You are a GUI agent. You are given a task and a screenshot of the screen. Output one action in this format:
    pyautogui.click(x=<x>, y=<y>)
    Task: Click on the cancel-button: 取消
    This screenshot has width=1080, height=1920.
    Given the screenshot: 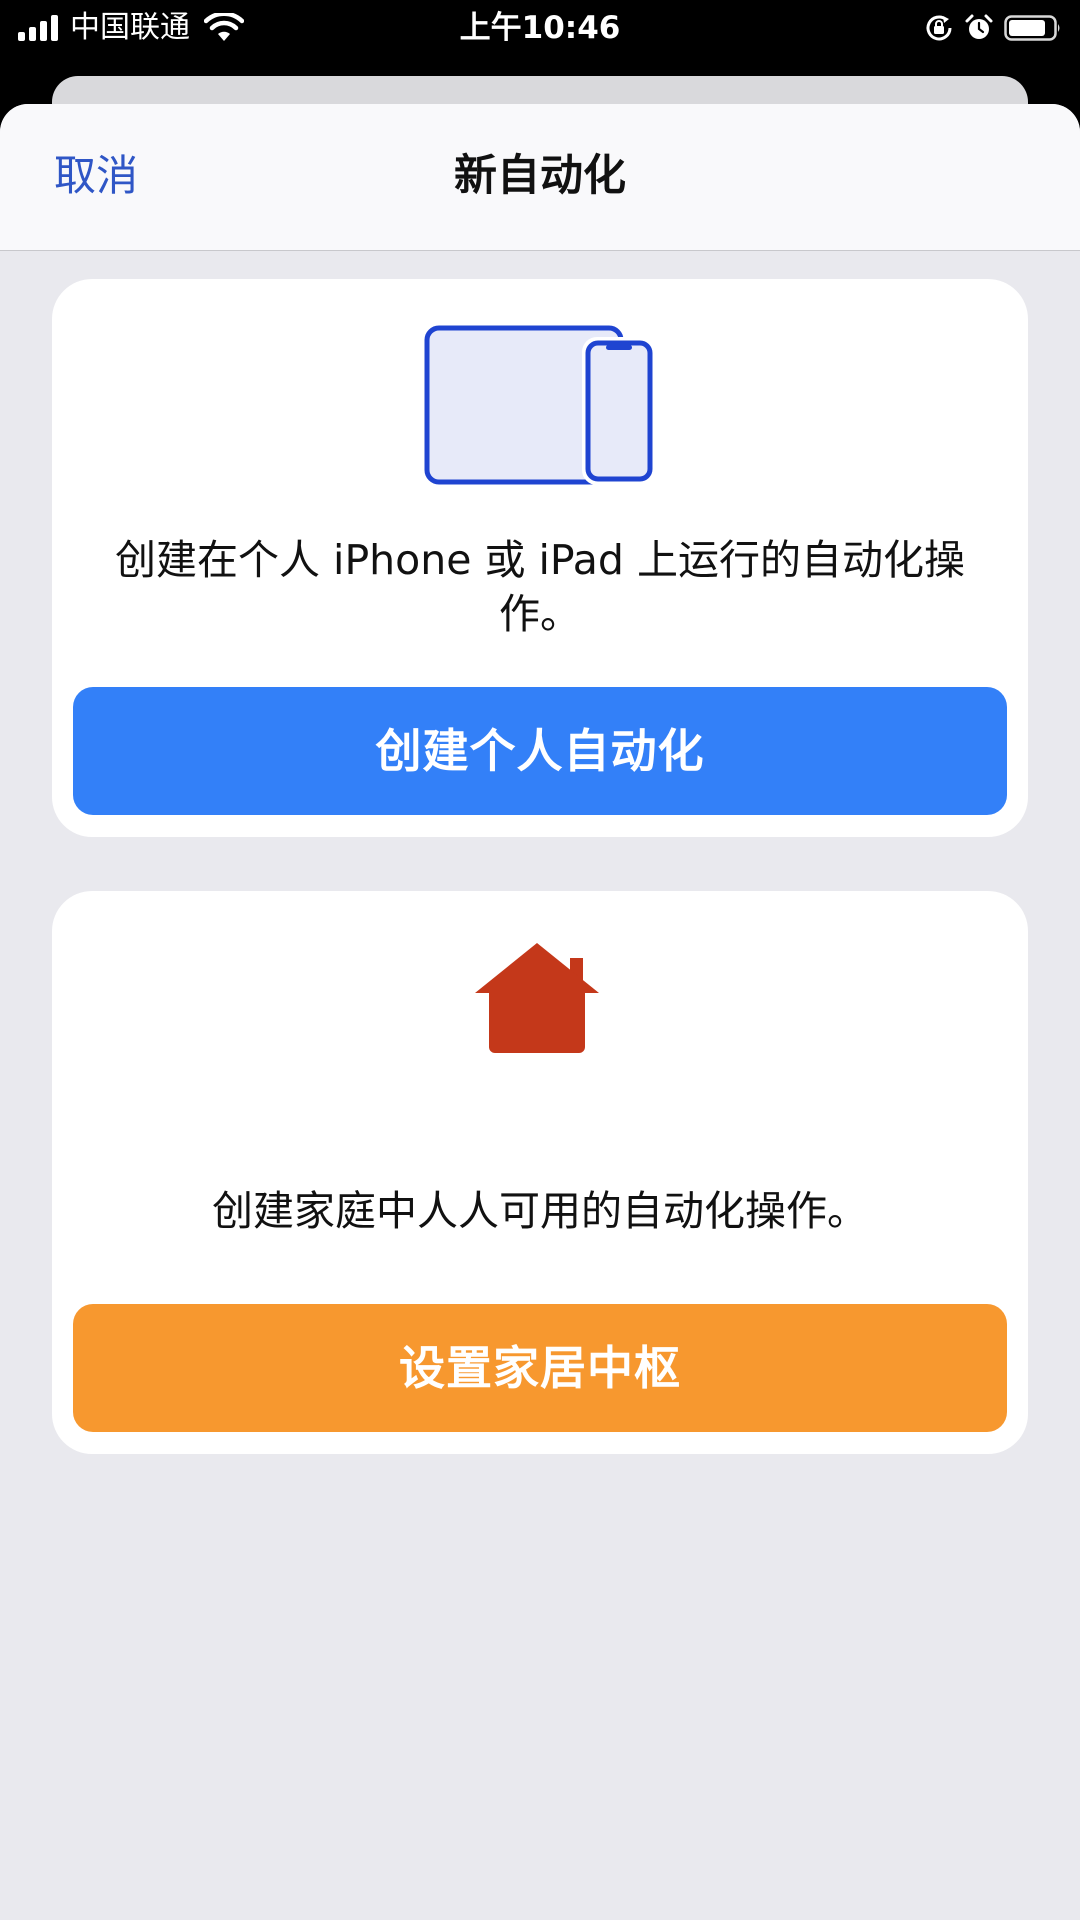 What is the action you would take?
    pyautogui.click(x=96, y=176)
    